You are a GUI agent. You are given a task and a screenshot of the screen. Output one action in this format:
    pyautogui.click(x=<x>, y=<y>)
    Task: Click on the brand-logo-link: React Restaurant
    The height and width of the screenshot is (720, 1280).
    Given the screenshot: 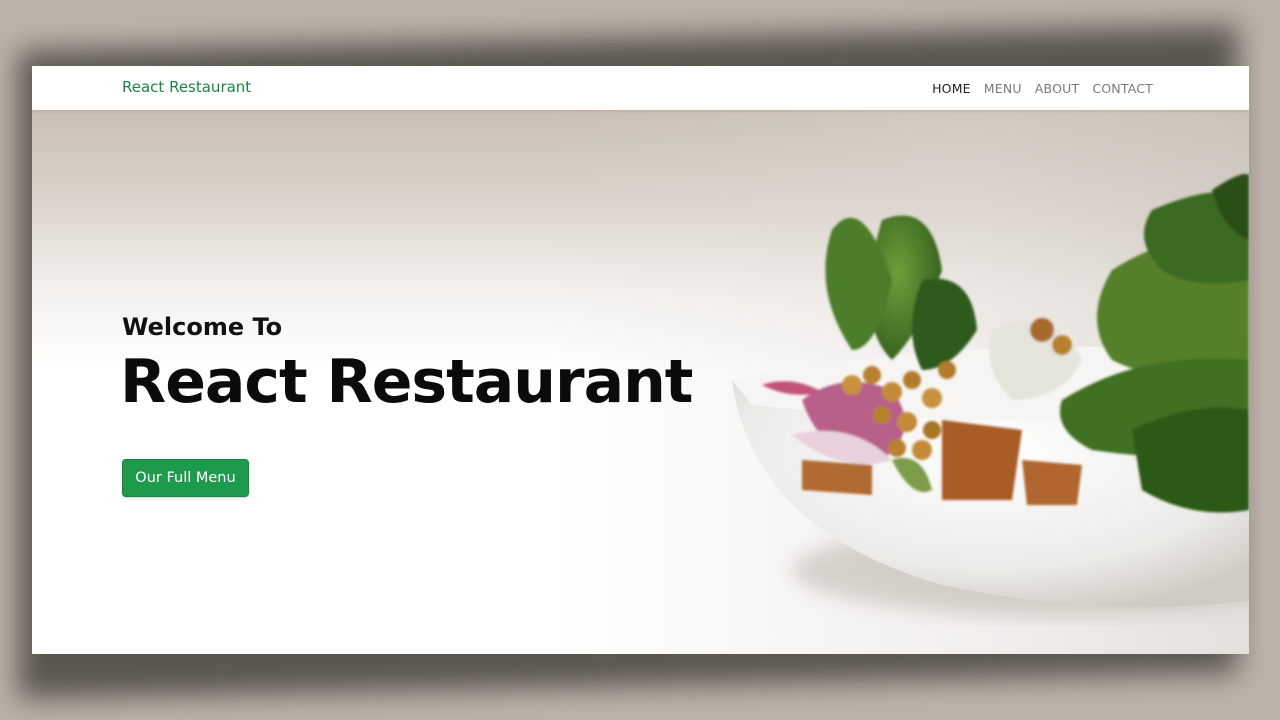 What is the action you would take?
    pyautogui.click(x=186, y=87)
    